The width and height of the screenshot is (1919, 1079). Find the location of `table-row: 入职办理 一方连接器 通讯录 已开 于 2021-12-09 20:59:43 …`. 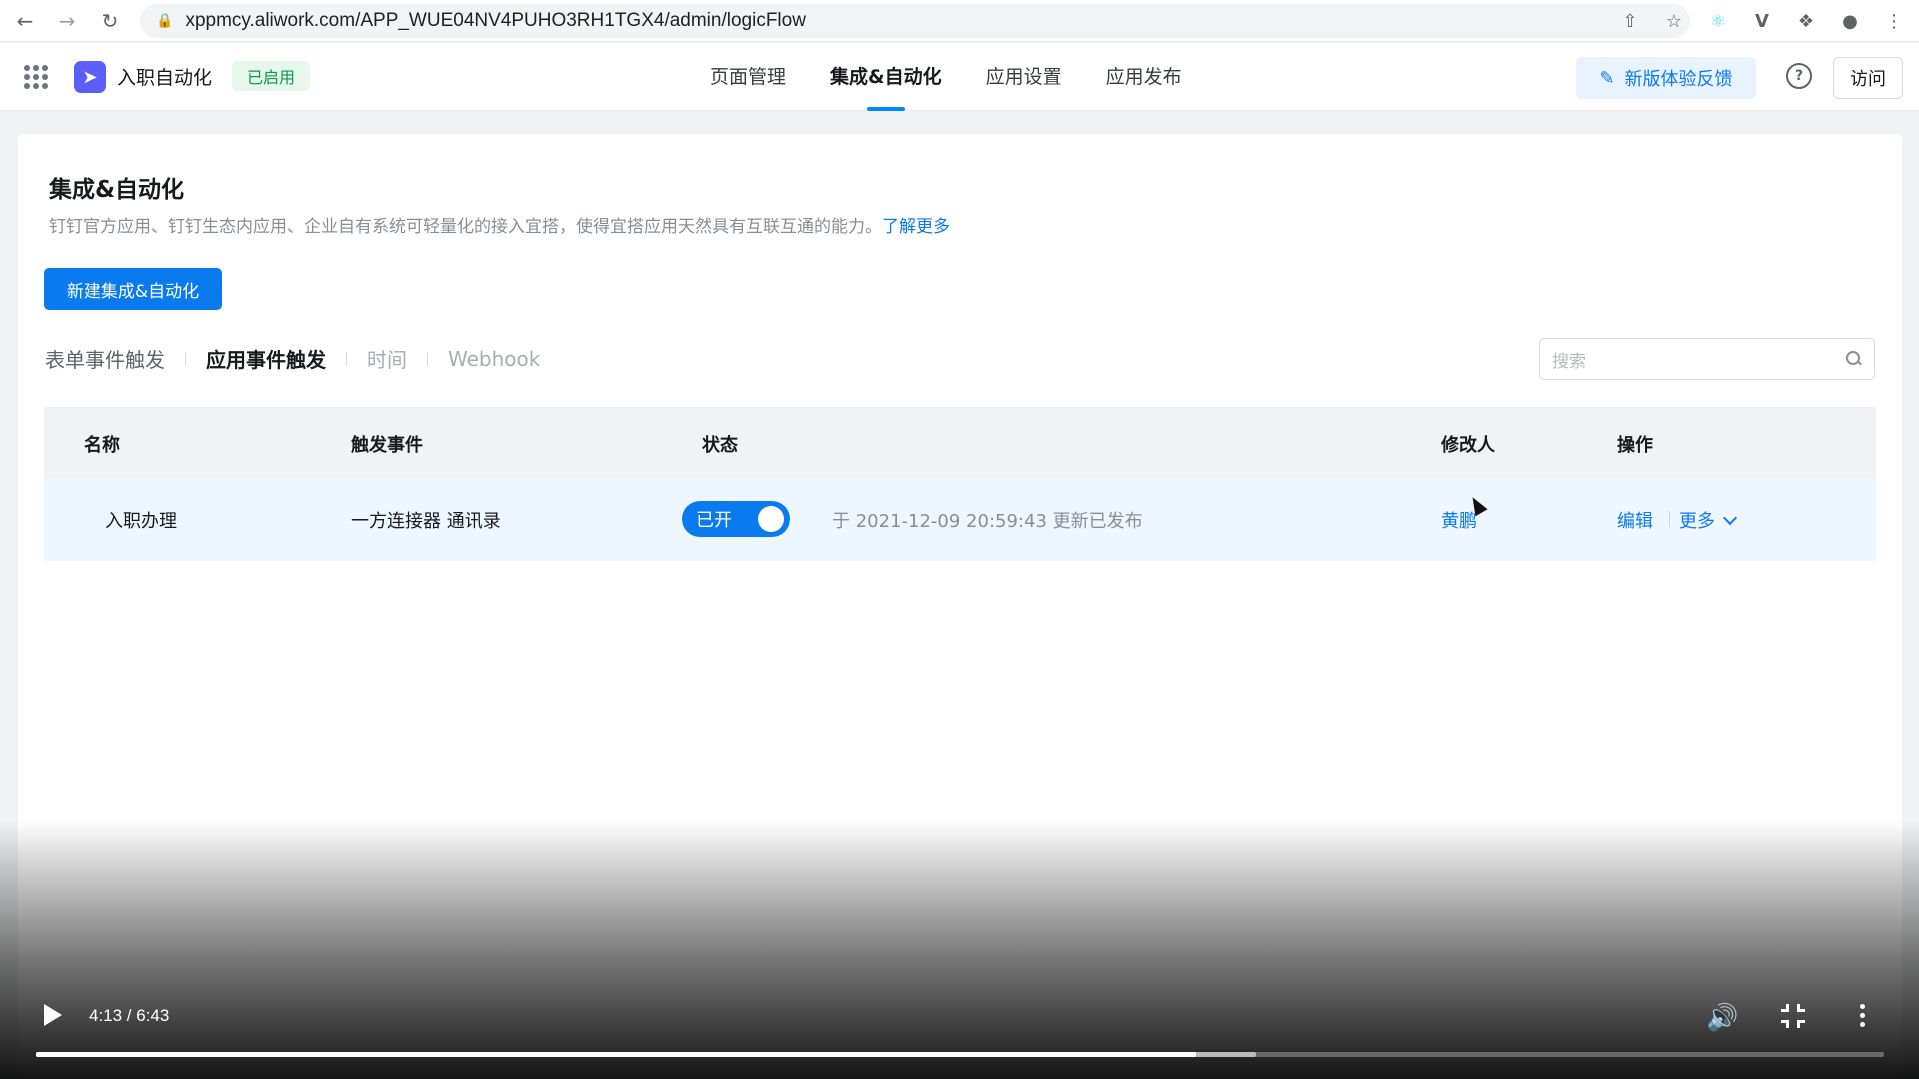

table-row: 入职办理 一方连接器 通讯录 已开 于 2021-12-09 20:59:43 … is located at coordinates (960, 520).